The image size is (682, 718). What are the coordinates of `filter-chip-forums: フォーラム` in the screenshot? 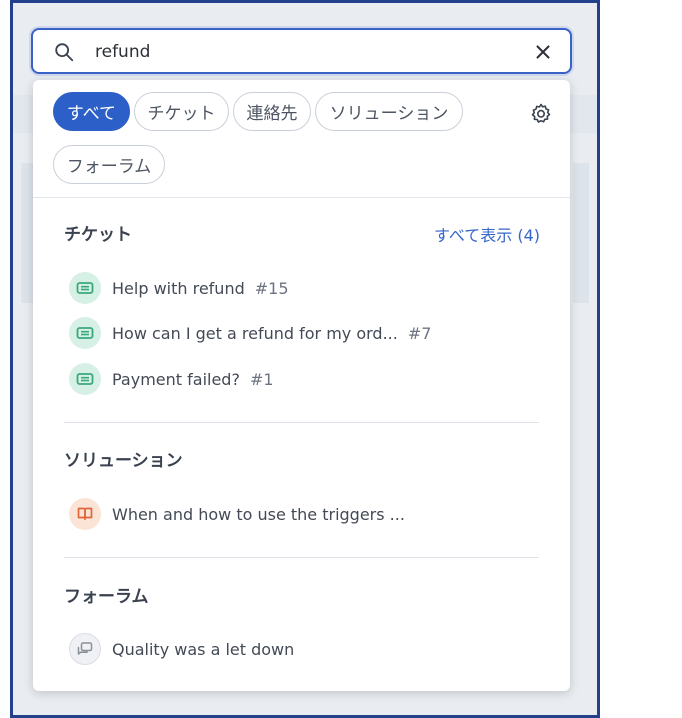 It's located at (109, 164).